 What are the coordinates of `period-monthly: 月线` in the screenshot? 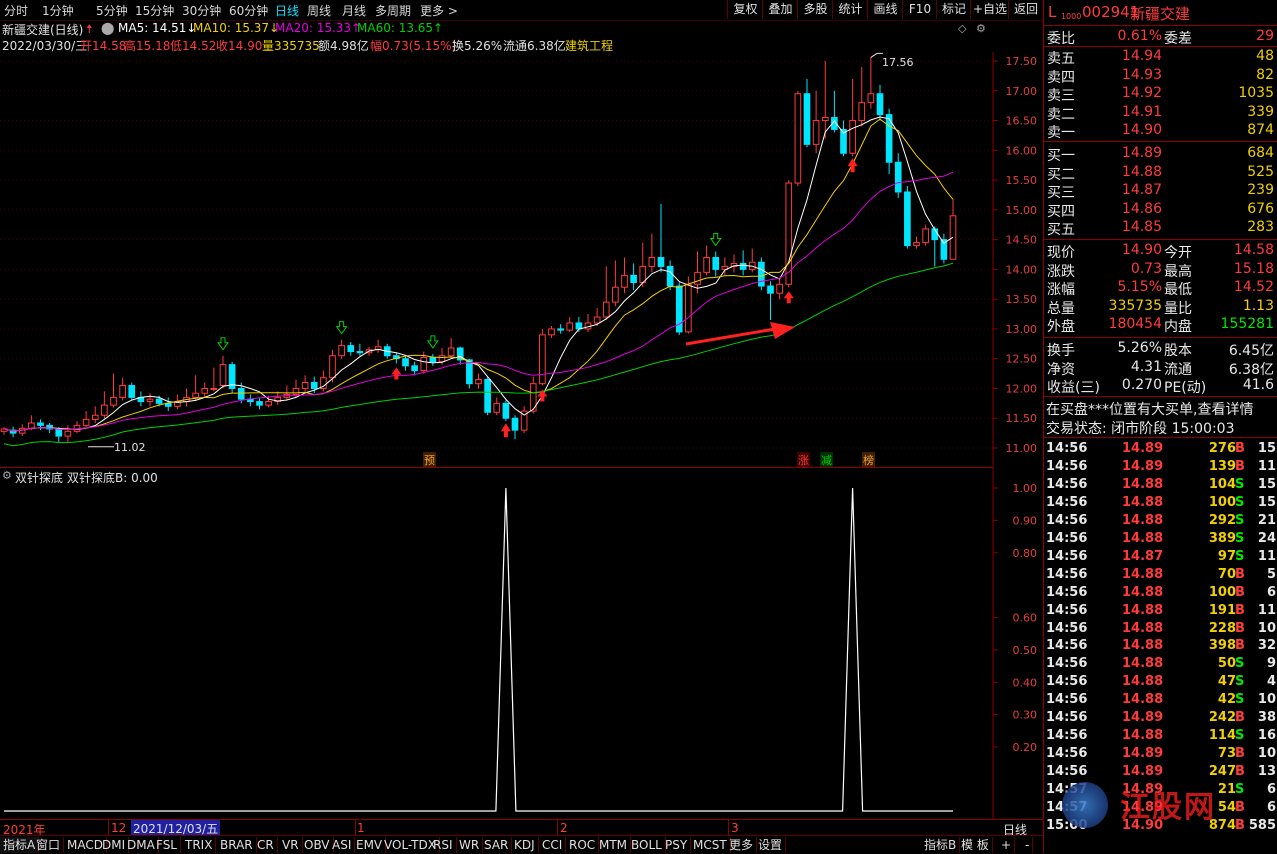 It's located at (354, 10).